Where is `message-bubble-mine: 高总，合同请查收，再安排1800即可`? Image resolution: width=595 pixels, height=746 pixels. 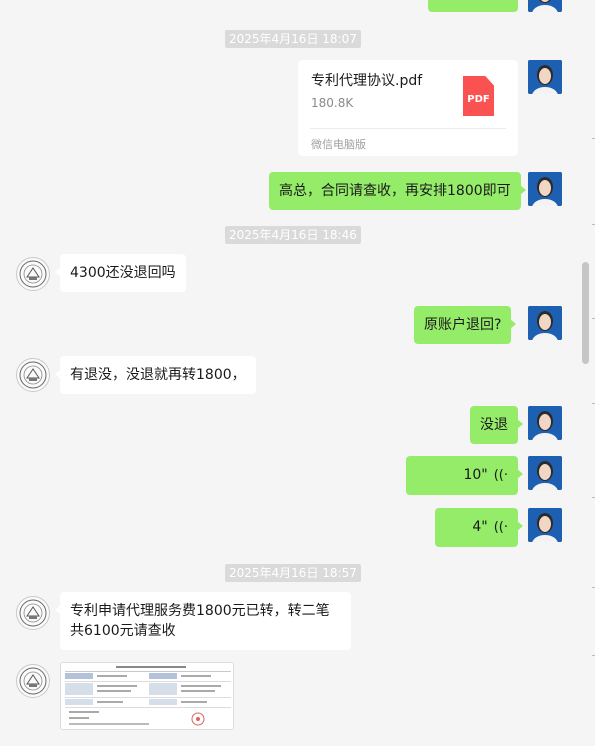
message-bubble-mine: 高总，合同请查收，再安排1800即可 is located at coordinates (397, 191).